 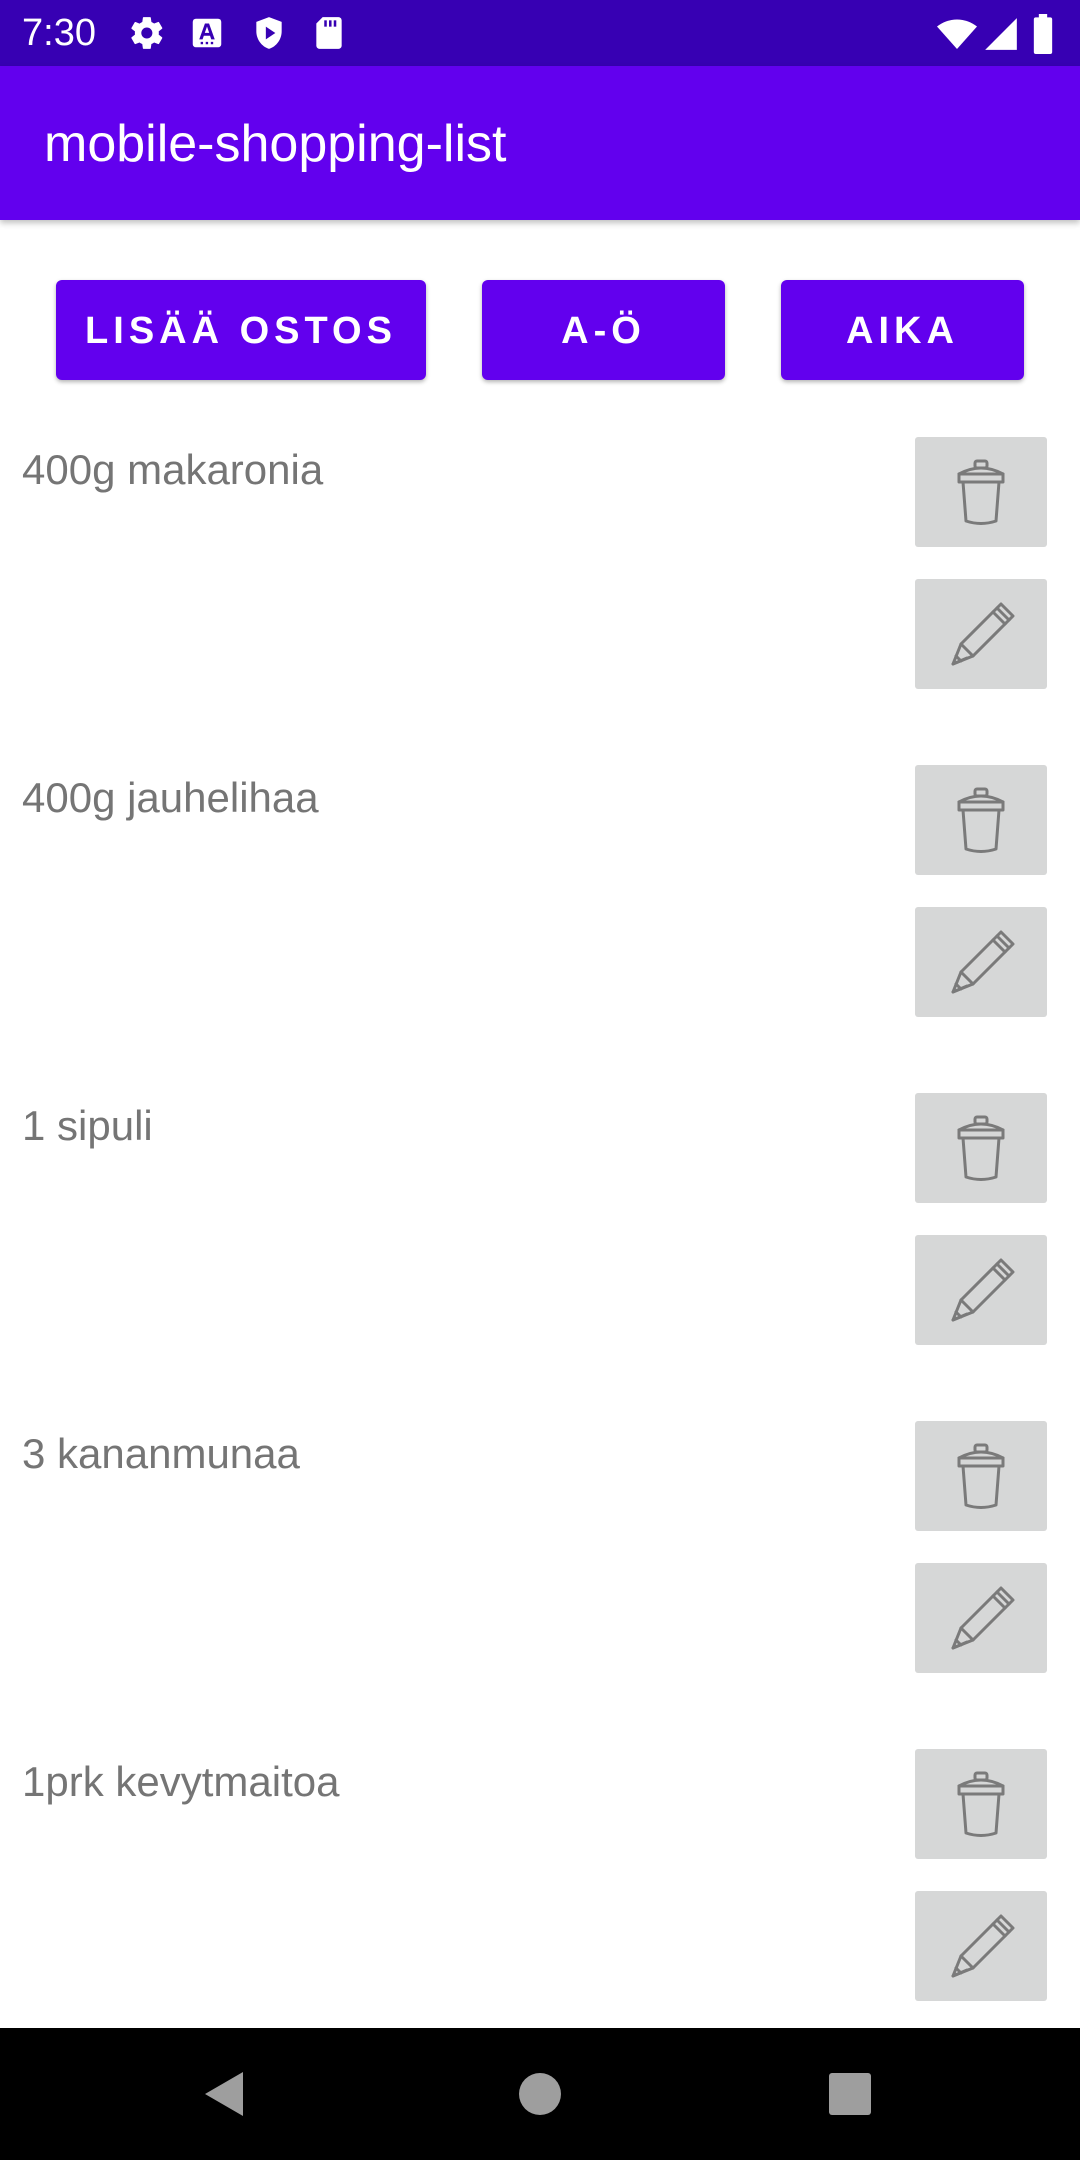 What do you see at coordinates (540, 33) in the screenshot?
I see `status-bar: 7:30` at bounding box center [540, 33].